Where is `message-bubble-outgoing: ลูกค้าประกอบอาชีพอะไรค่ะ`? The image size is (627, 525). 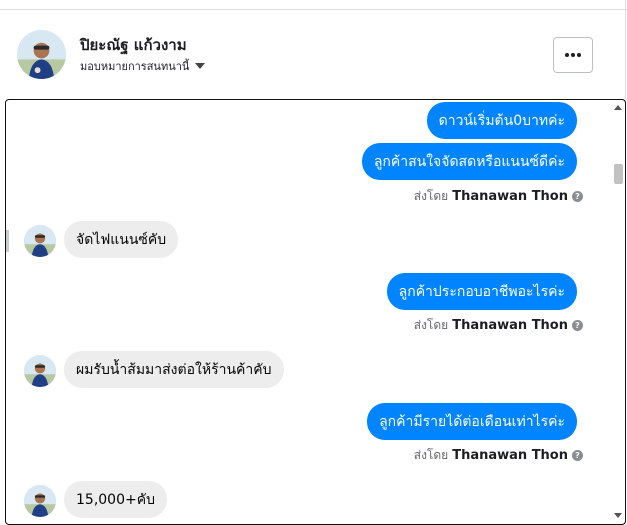 message-bubble-outgoing: ลูกค้าประกอบอาชีพอะไรค่ะ is located at coordinates (481, 291).